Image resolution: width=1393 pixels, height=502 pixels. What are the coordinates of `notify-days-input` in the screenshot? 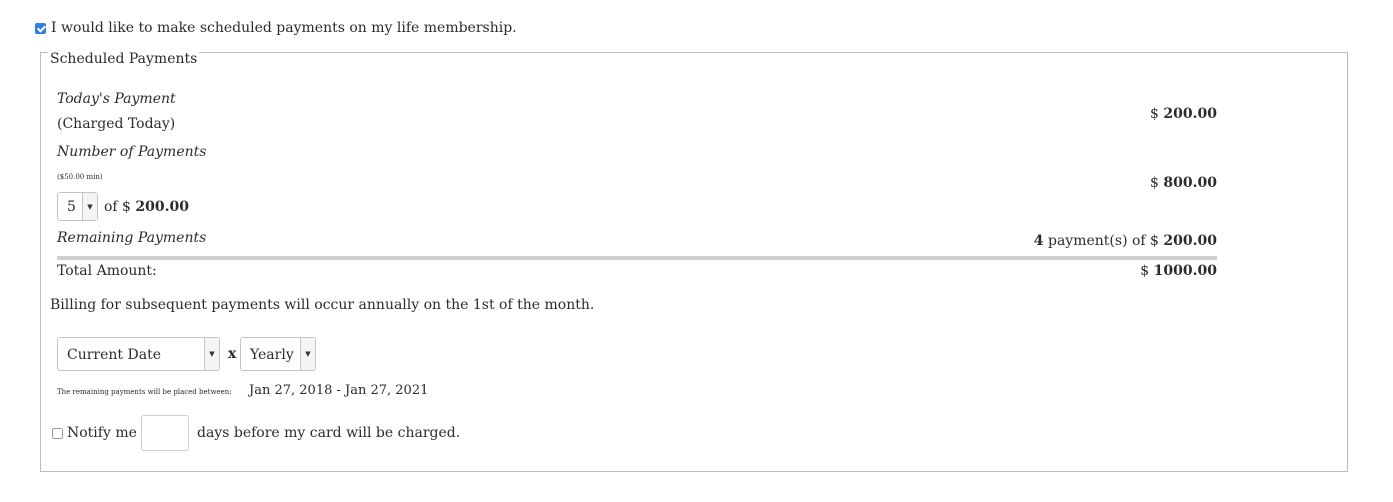 It's located at (165, 433).